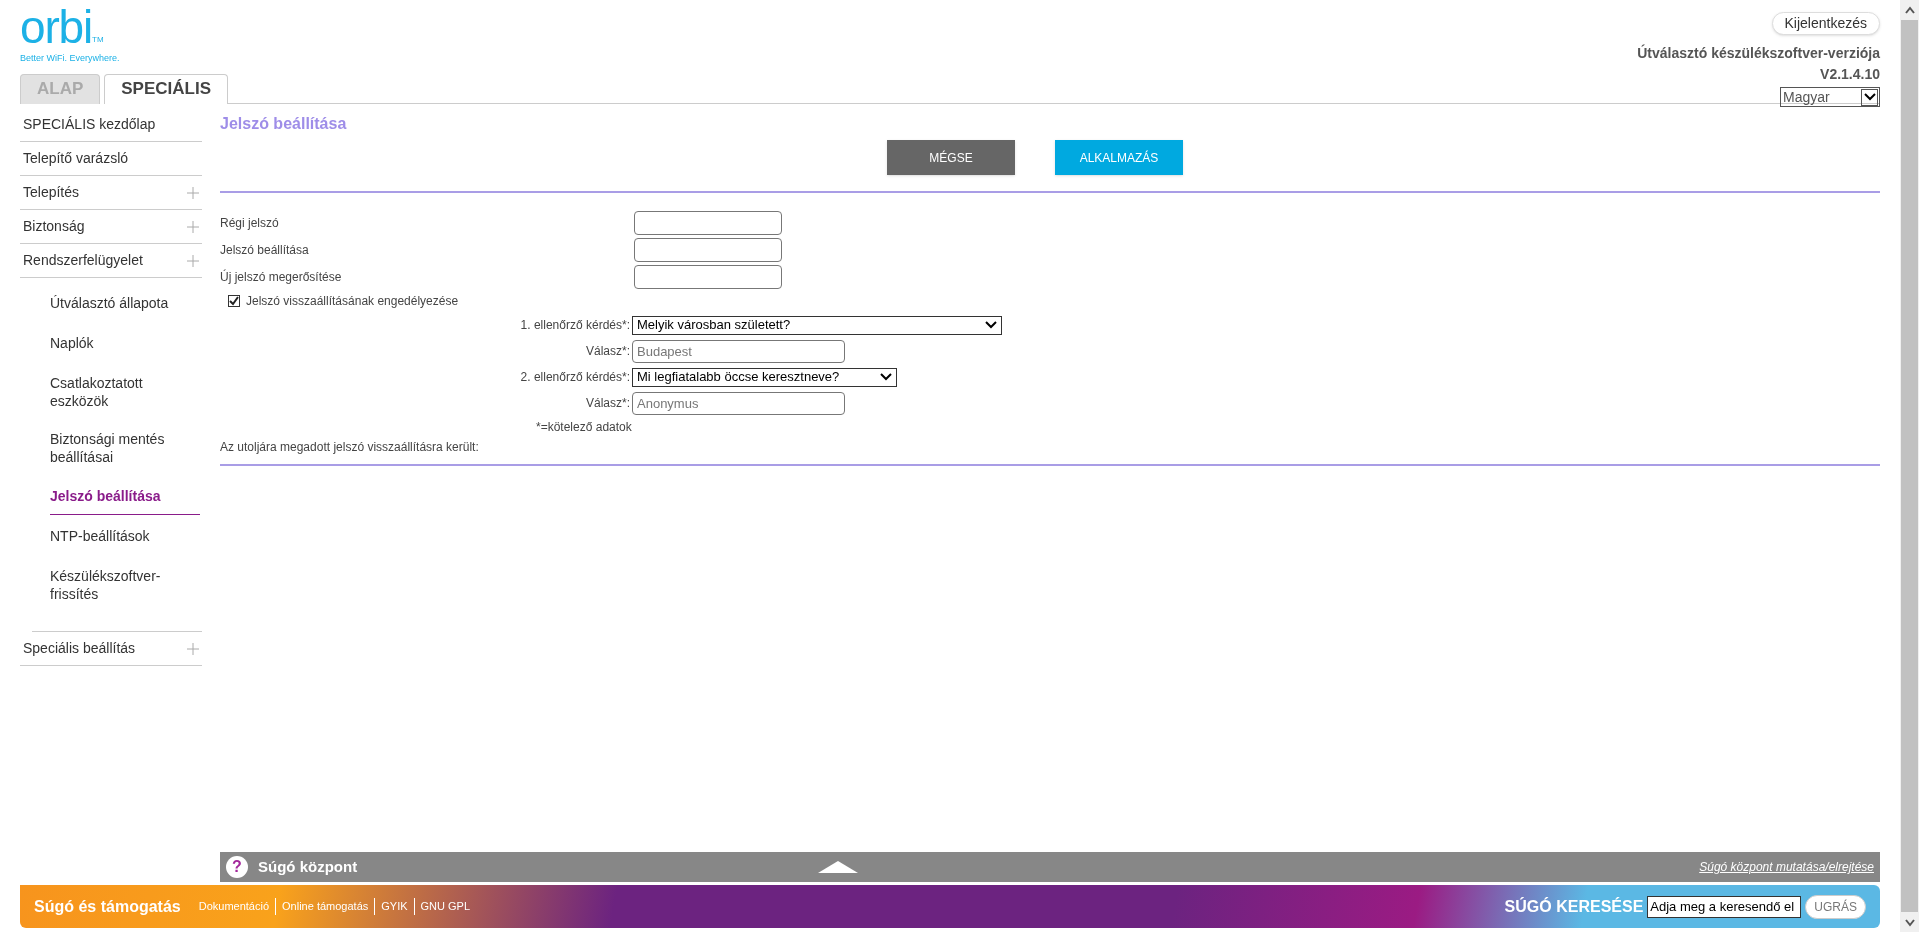 This screenshot has height=932, width=1919. I want to click on security-label: 1. ellenőrző kérdés*:, so click(575, 325).